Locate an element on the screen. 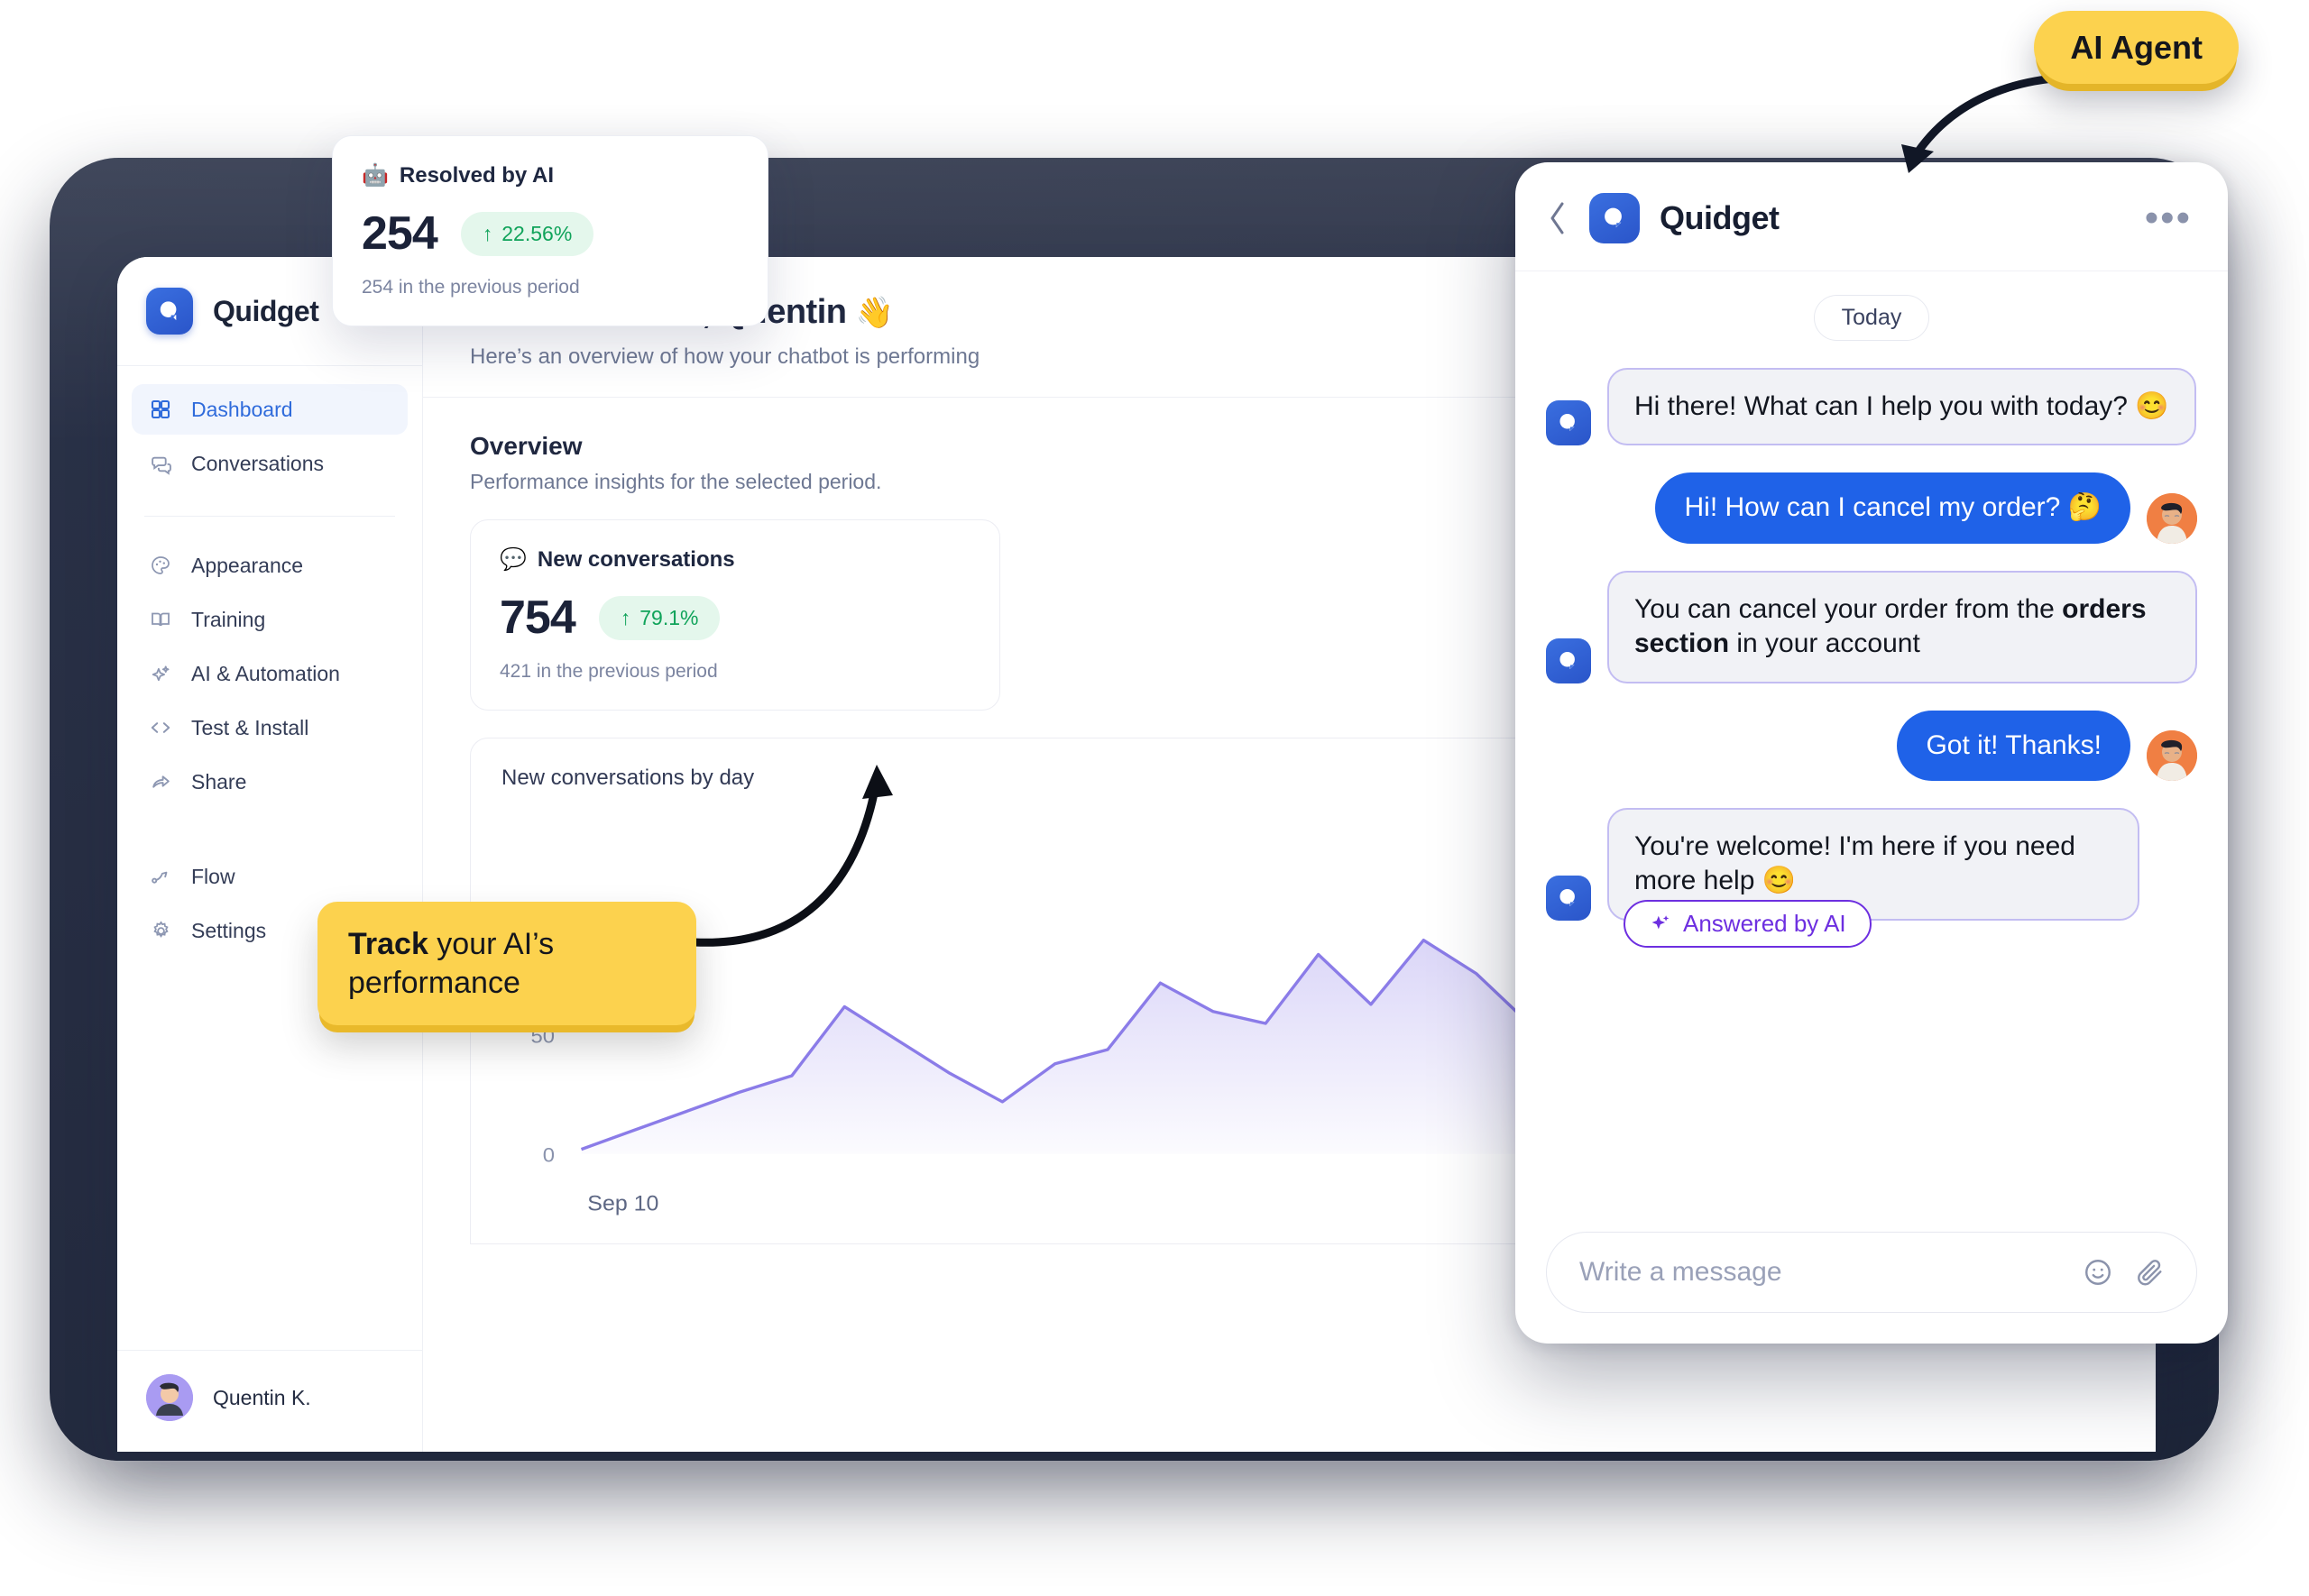  stat-card-header: 🤖 Resolved by AI is located at coordinates (551, 175).